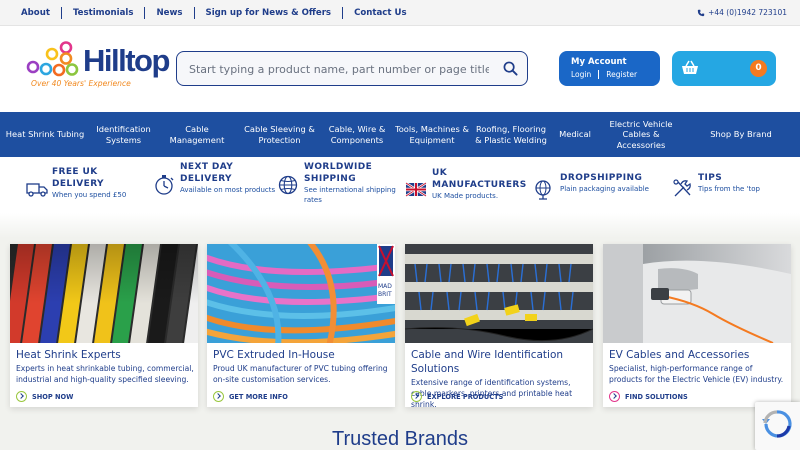 Image resolution: width=800 pixels, height=450 pixels. I want to click on card-link-label: EXPLORE PRODUCTS, so click(465, 396).